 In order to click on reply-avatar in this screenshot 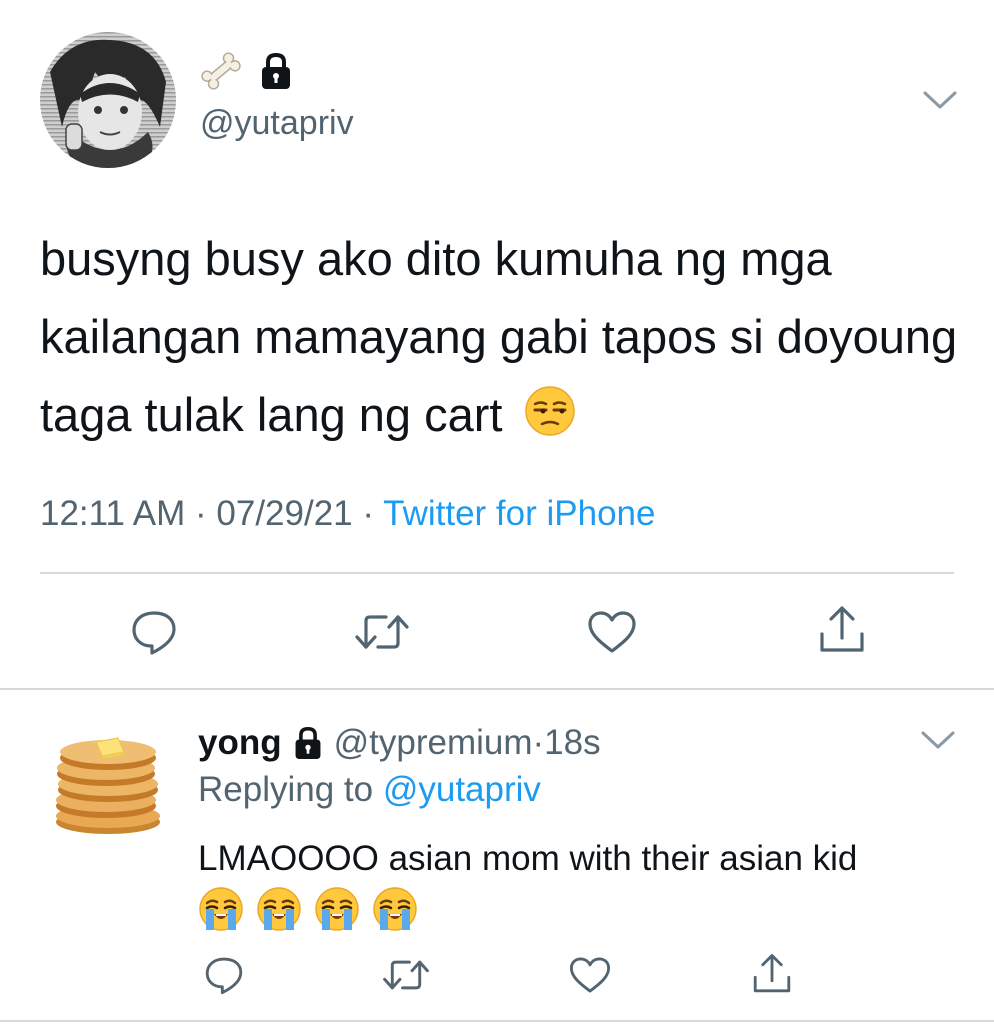, I will do `click(107, 785)`.